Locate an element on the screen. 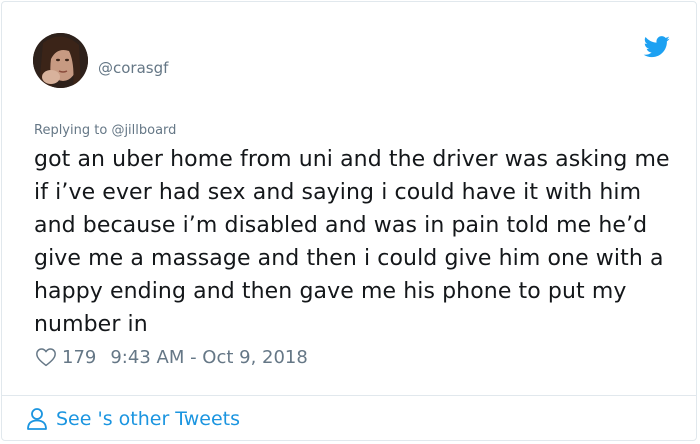 The height and width of the screenshot is (444, 700). avatar is located at coordinates (60, 60).